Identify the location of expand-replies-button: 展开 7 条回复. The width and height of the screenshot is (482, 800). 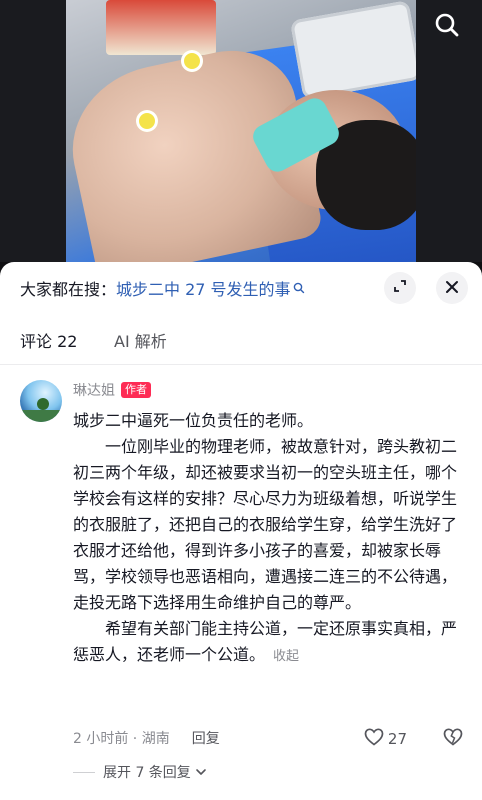
(140, 772).